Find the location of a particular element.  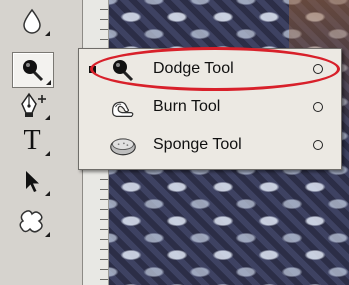

blur-tool-button is located at coordinates (32, 21).